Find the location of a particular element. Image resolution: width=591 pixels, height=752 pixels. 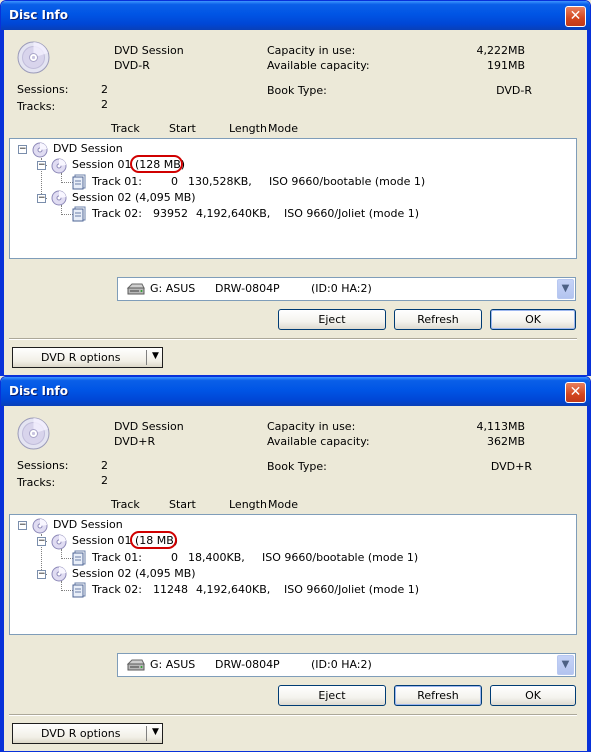

track-02-start: 93952 is located at coordinates (170, 213).